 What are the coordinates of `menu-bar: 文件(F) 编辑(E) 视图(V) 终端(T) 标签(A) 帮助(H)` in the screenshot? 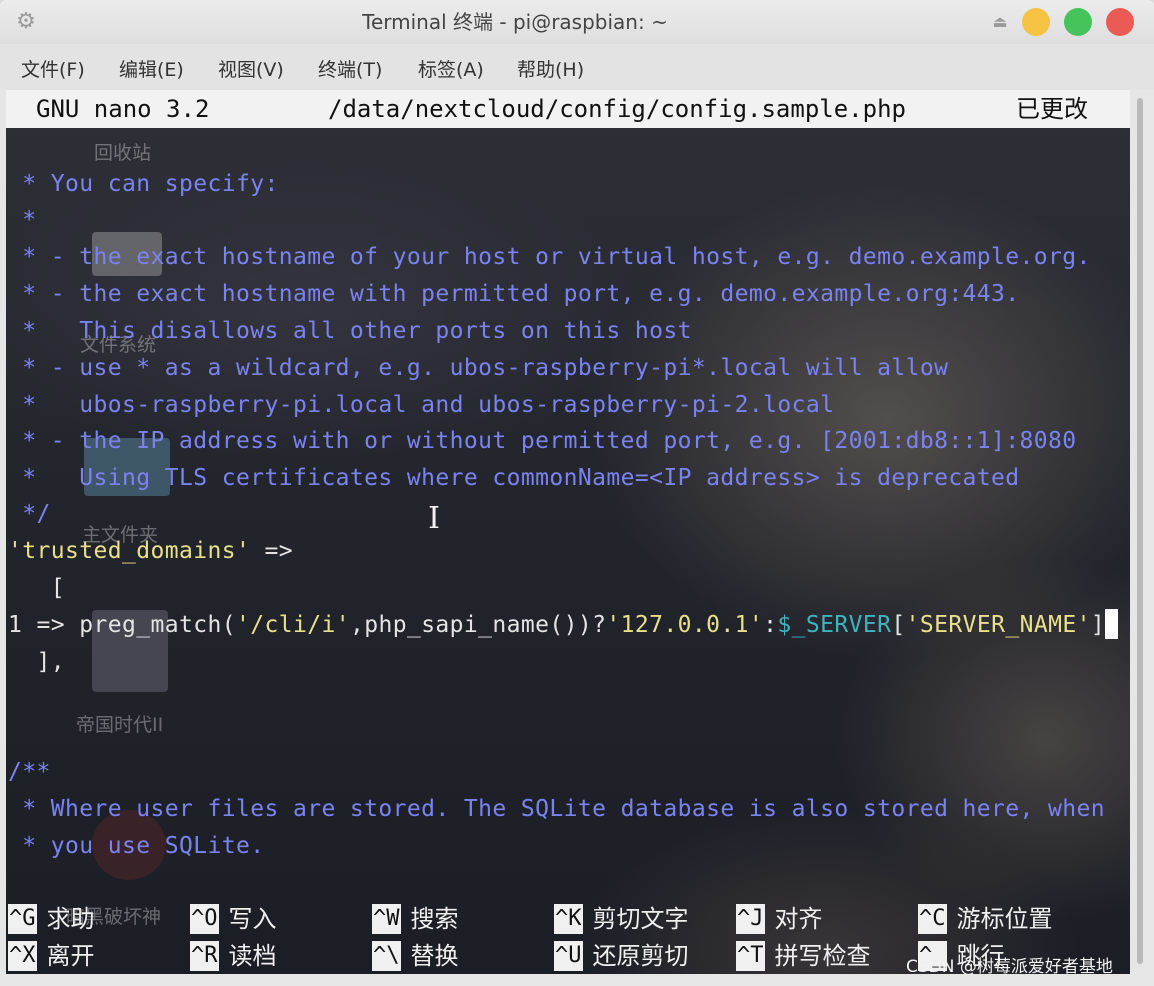 It's located at (577, 67).